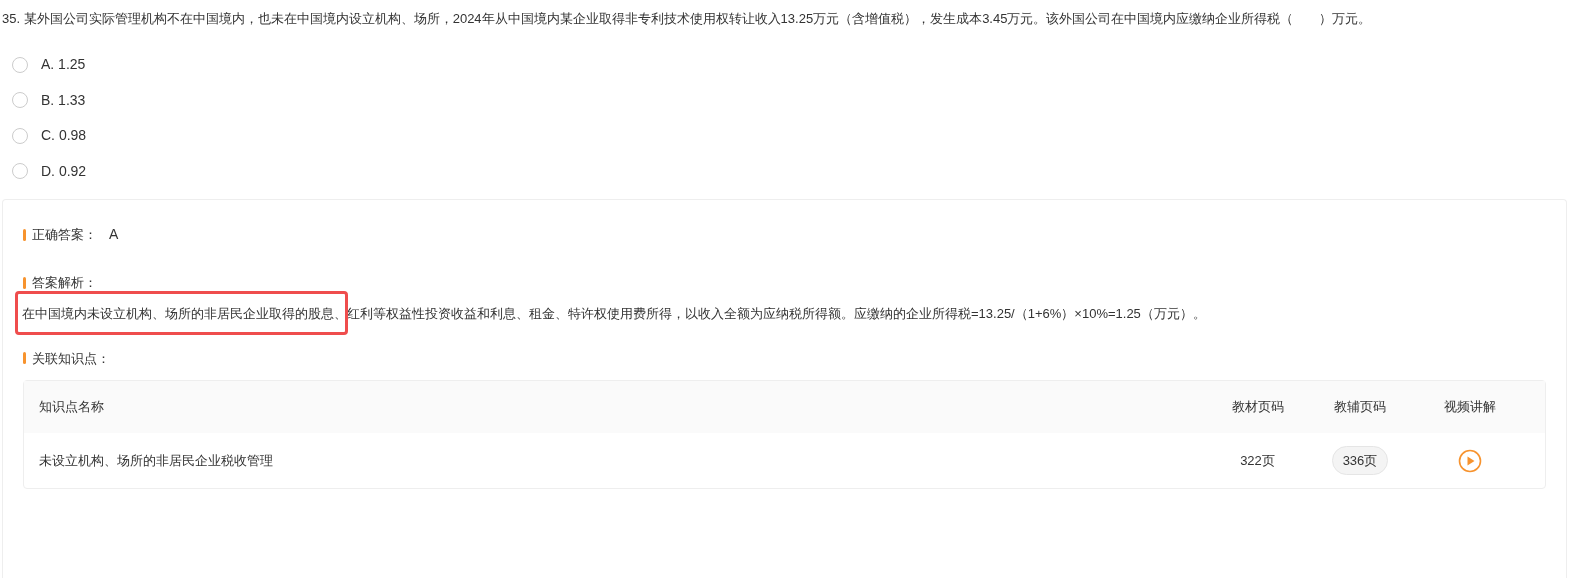 This screenshot has width=1591, height=578. I want to click on answer-option: C. 0.98, so click(49, 136).